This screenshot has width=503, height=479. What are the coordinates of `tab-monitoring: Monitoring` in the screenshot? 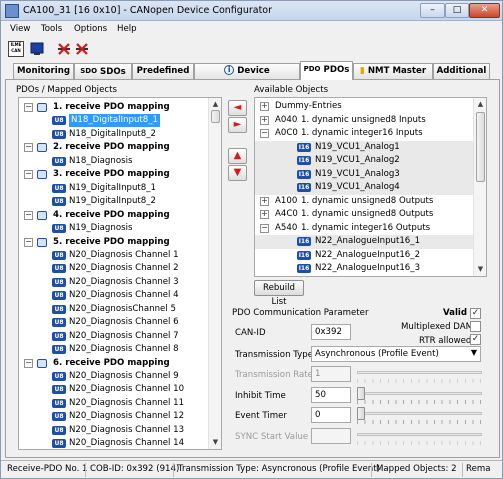 It's located at (43, 71).